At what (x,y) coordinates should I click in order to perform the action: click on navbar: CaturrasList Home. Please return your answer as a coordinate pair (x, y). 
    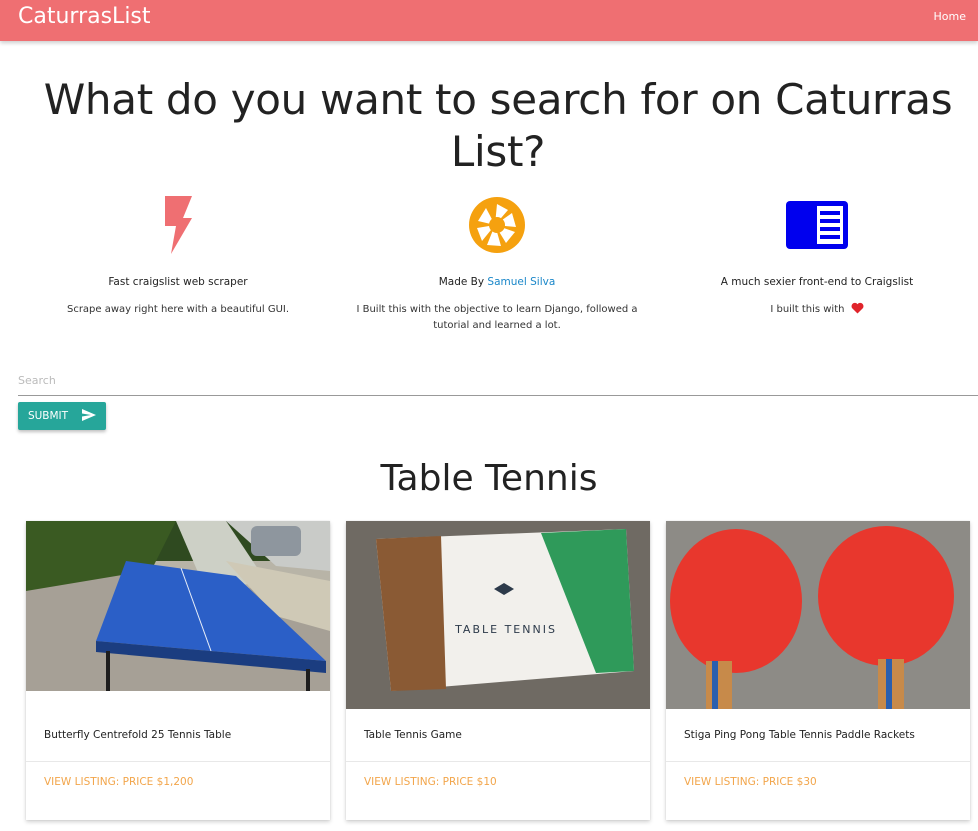
    Looking at the image, I should click on (489, 20).